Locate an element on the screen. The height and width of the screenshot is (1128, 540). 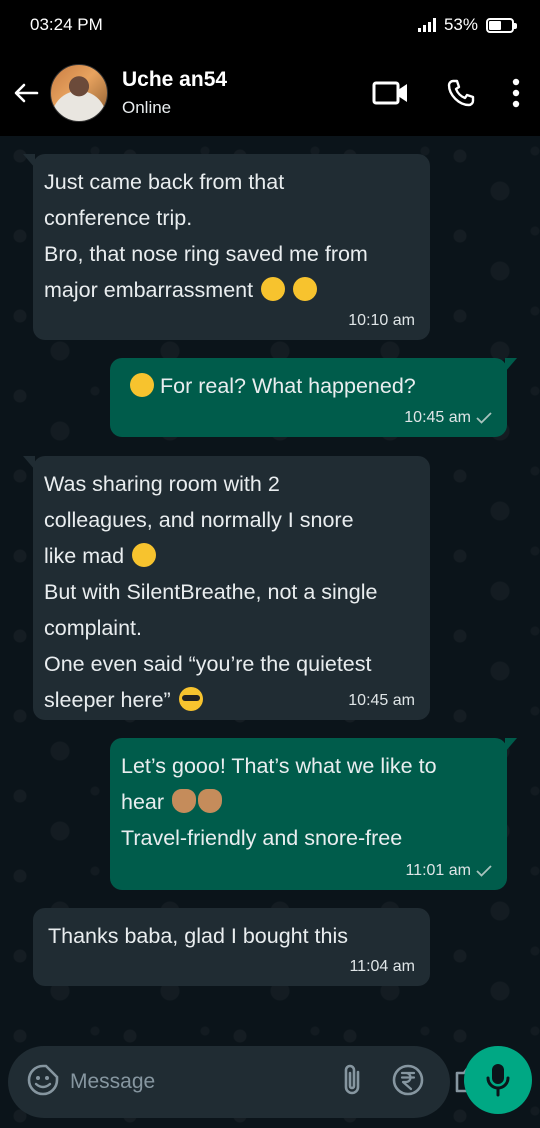
message-text: Thanks baba, glad I bought this is located at coordinates (231, 931).